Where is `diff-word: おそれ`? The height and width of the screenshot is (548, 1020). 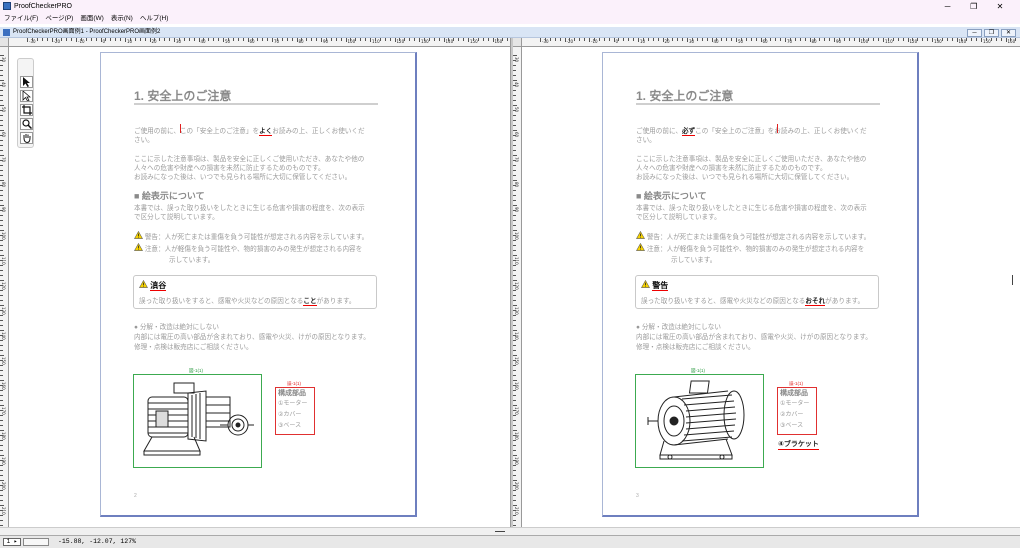
diff-word: おそれ is located at coordinates (815, 302).